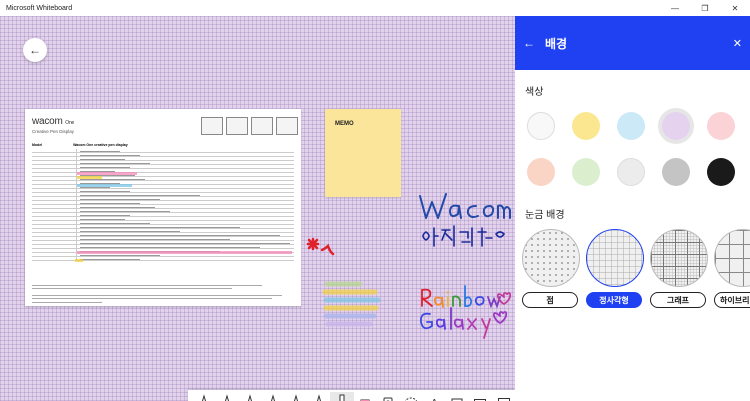 This screenshot has height=401, width=750. Describe the element at coordinates (615, 258) in the screenshot. I see `grid-option-square` at that location.